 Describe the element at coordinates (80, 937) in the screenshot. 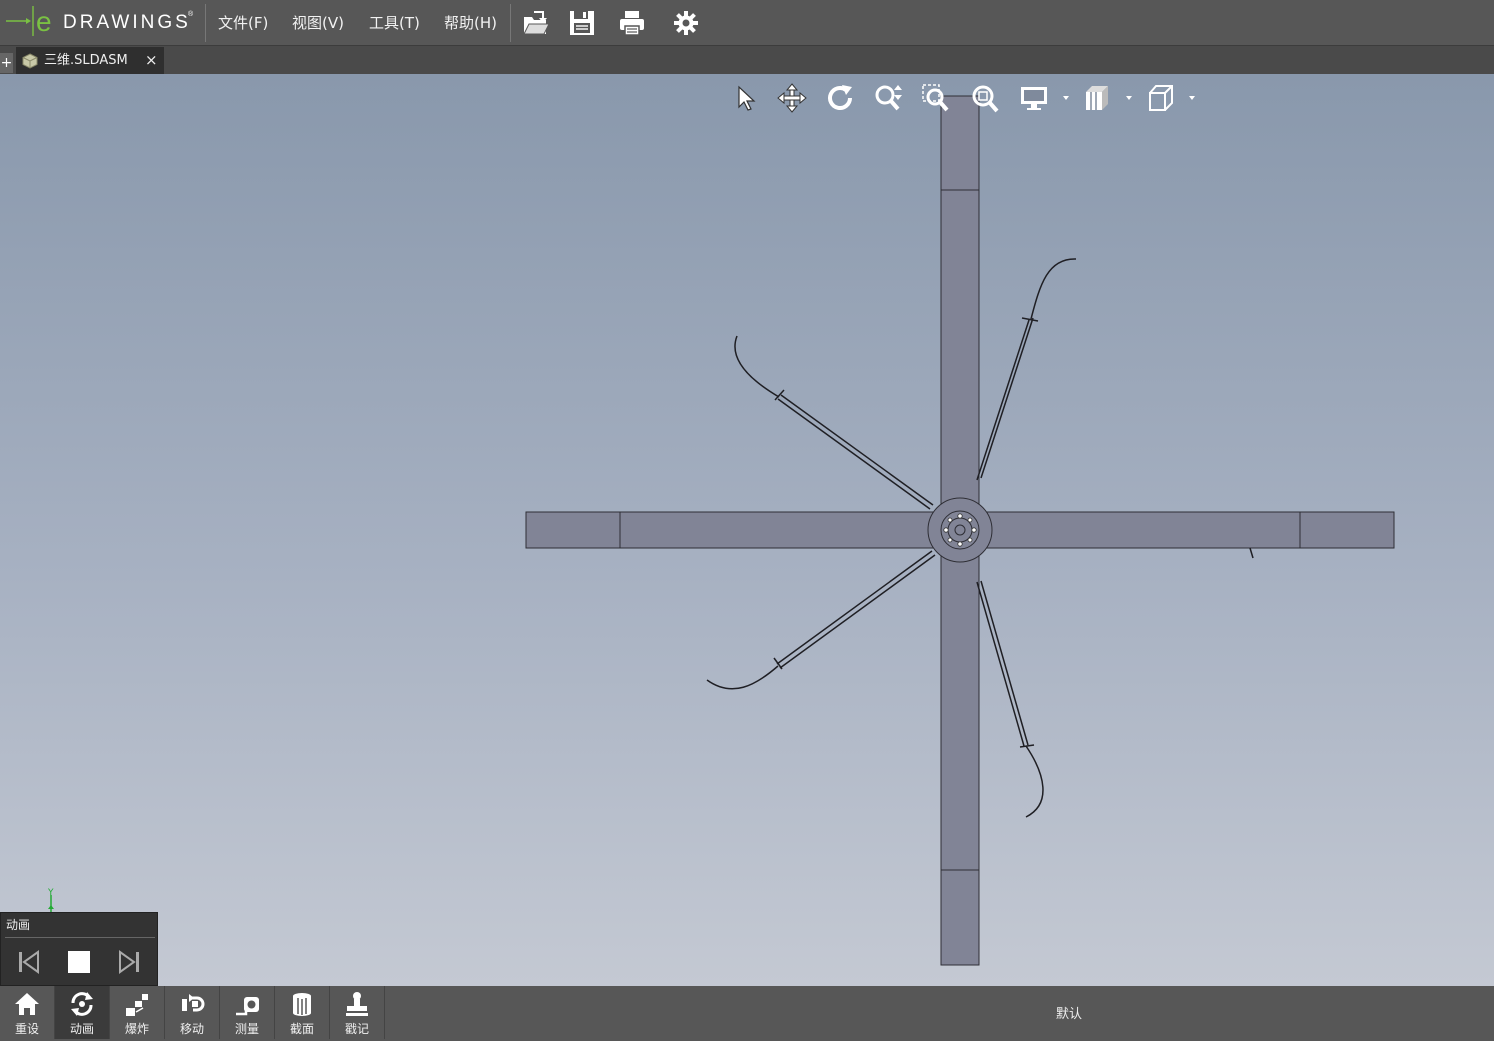

I see `animation-divider` at that location.